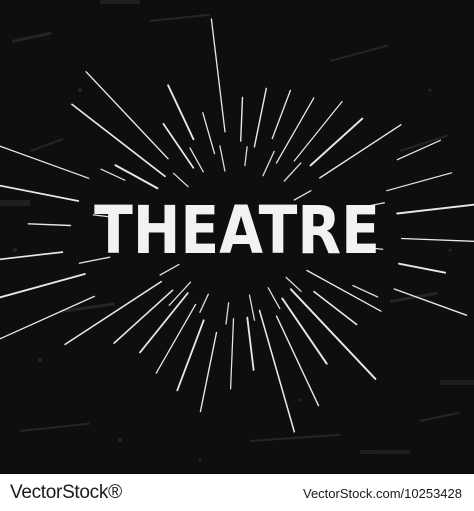  What do you see at coordinates (66, 492) in the screenshot?
I see `vectorstock-logo: VectorStock®` at bounding box center [66, 492].